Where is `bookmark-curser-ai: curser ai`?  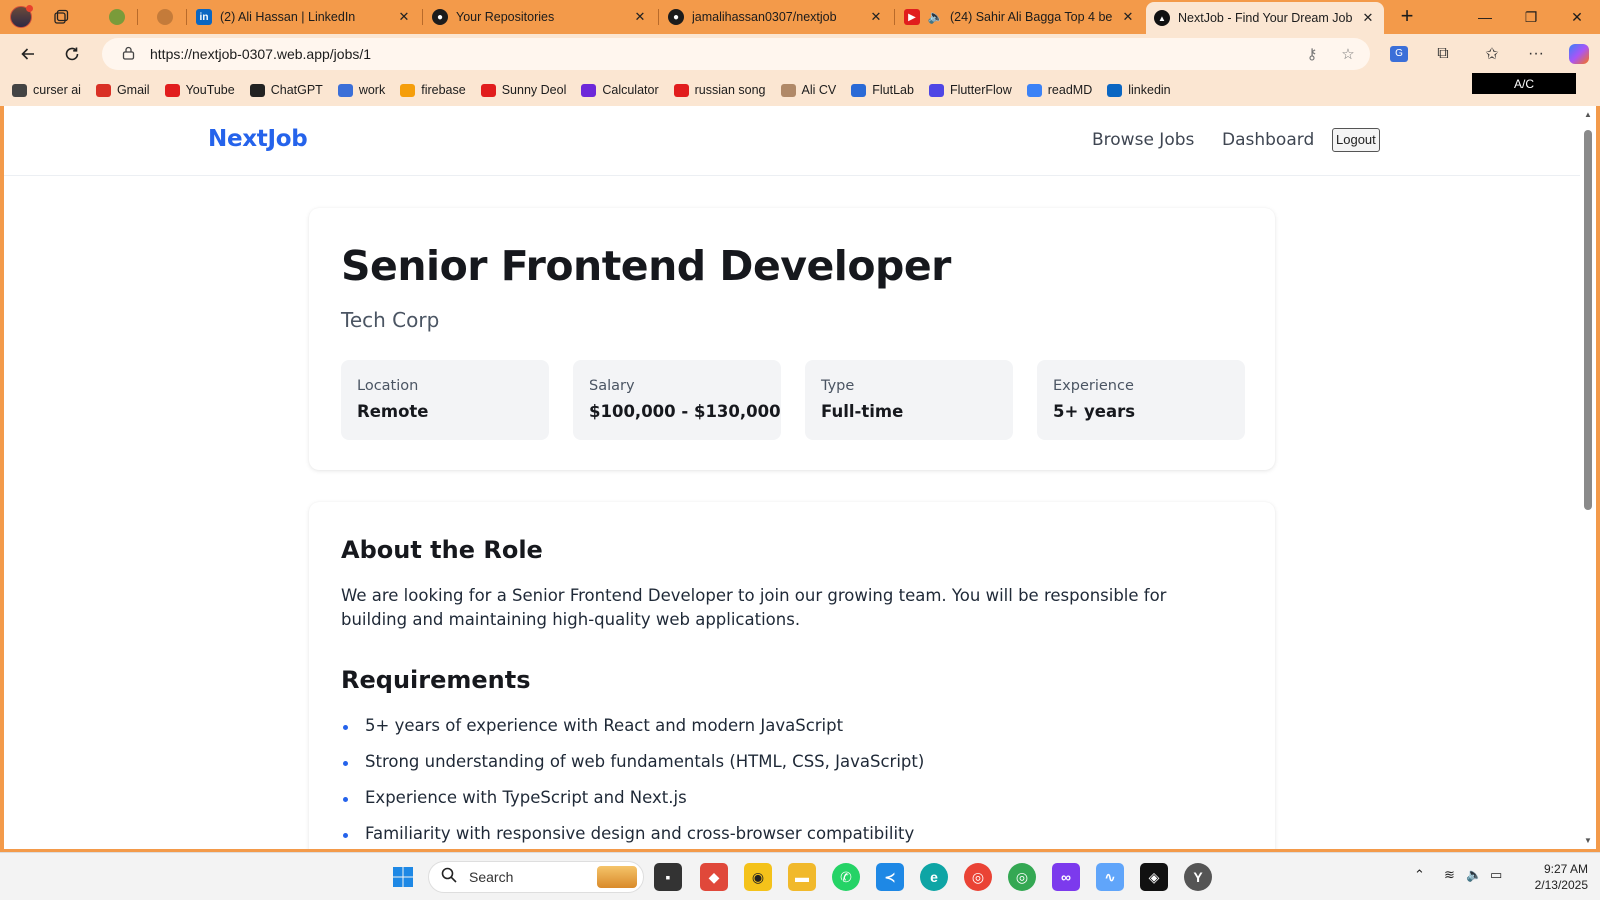 bookmark-curser-ai: curser ai is located at coordinates (46, 90).